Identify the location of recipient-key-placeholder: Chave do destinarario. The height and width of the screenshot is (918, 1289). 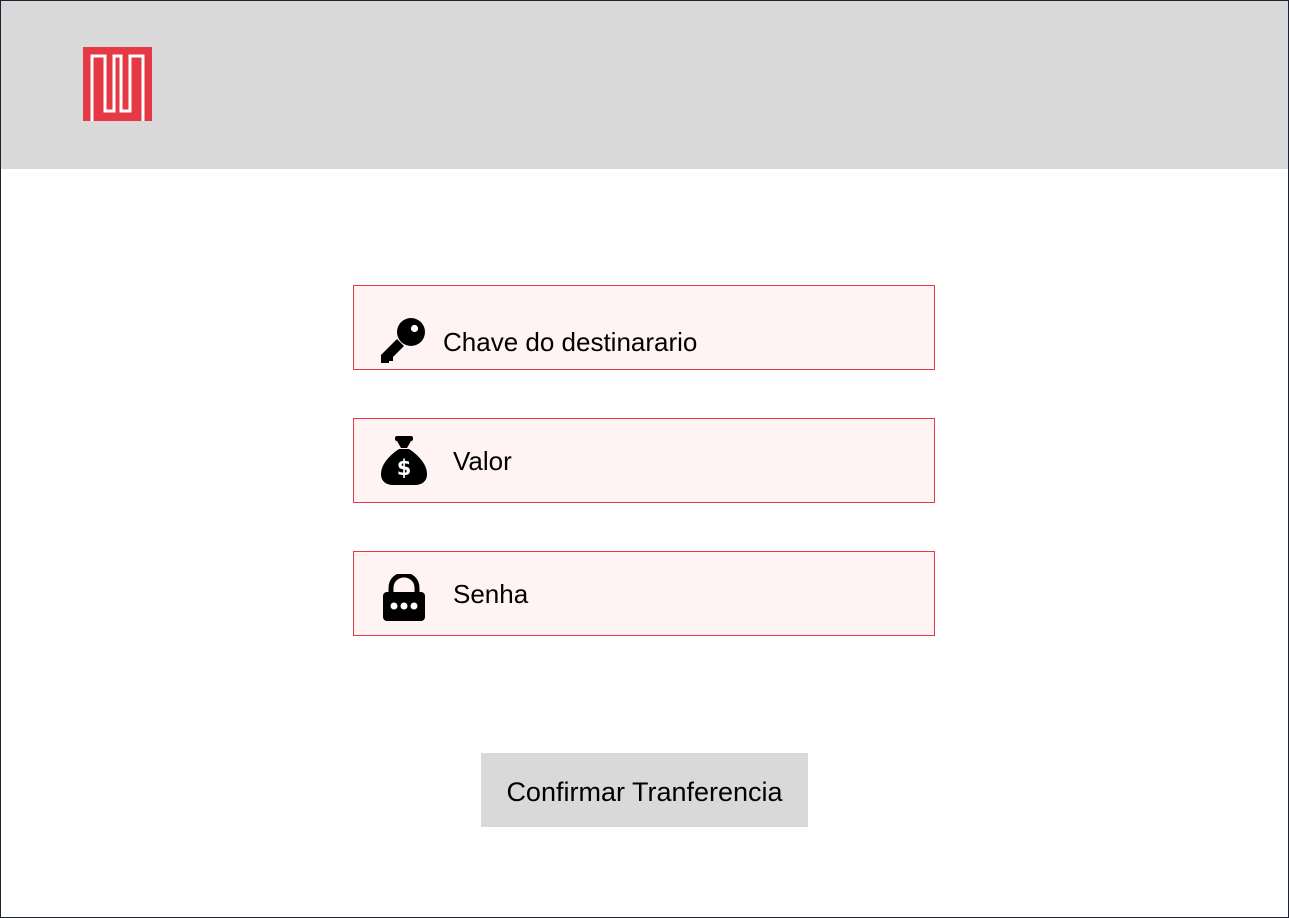
(570, 342).